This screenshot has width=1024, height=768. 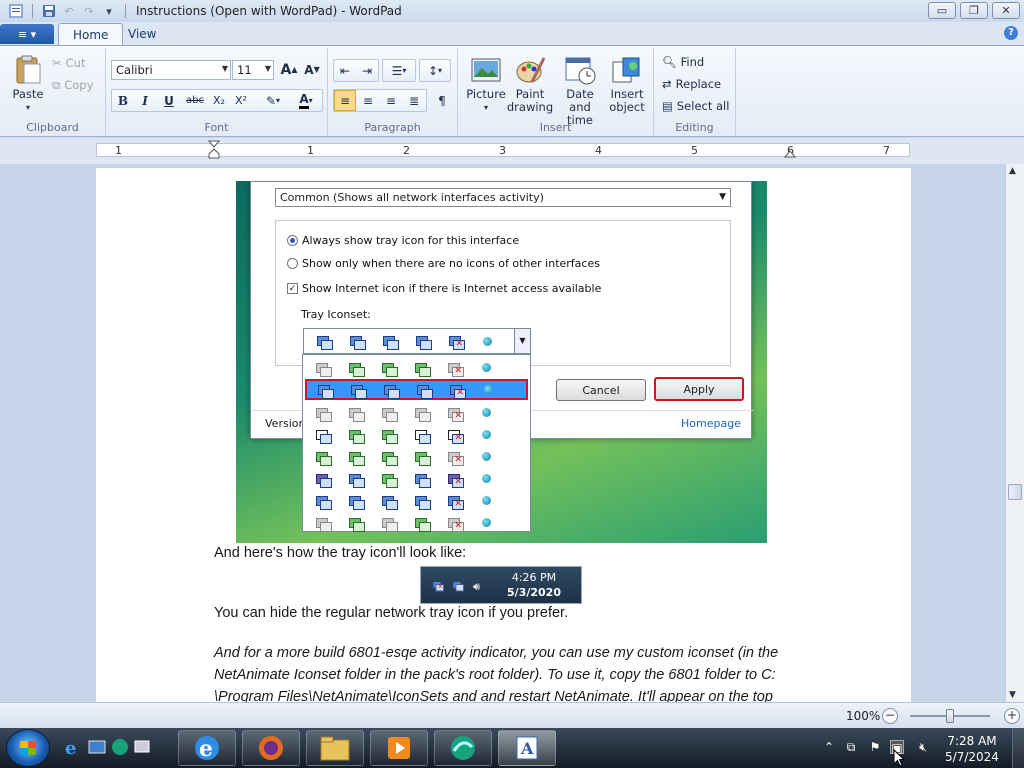 I want to click on undo-icon: ↶, so click(x=69, y=11).